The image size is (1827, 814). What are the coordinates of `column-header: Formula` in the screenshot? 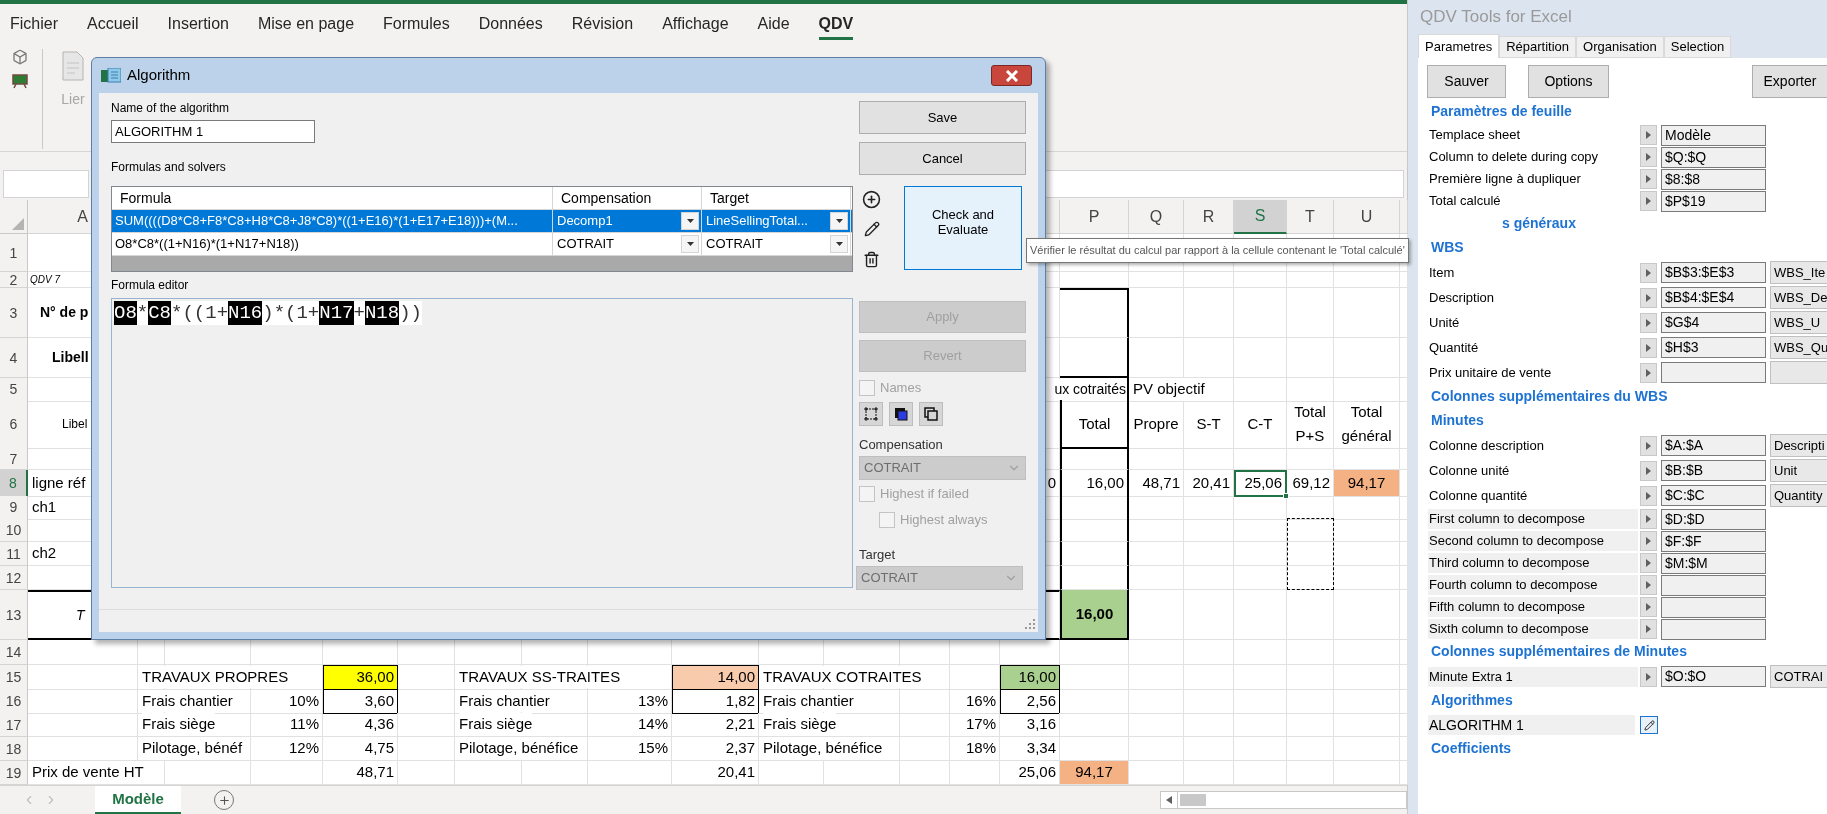 It's located at (332, 198).